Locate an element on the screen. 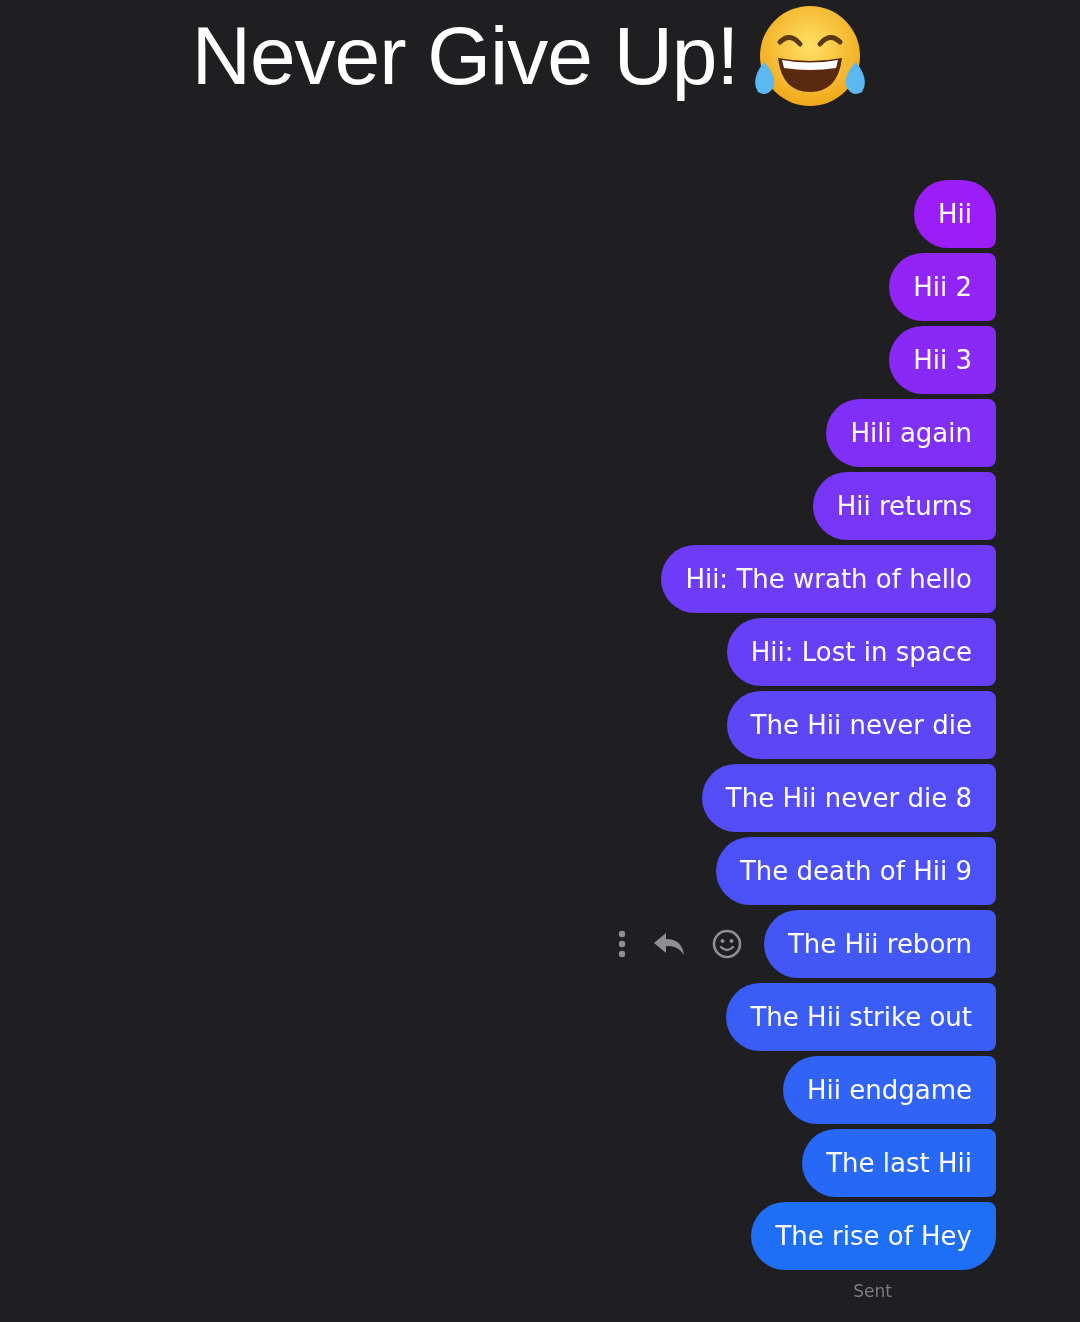 The image size is (1080, 1322). smiley-icon is located at coordinates (726, 944).